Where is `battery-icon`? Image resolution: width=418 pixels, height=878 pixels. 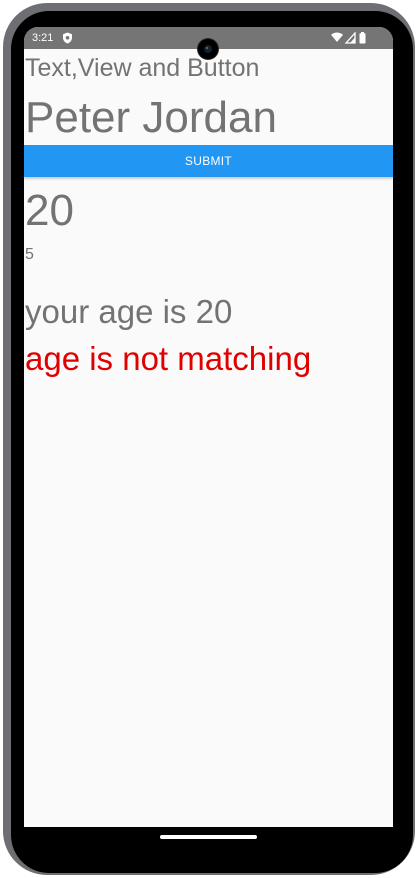
battery-icon is located at coordinates (362, 38).